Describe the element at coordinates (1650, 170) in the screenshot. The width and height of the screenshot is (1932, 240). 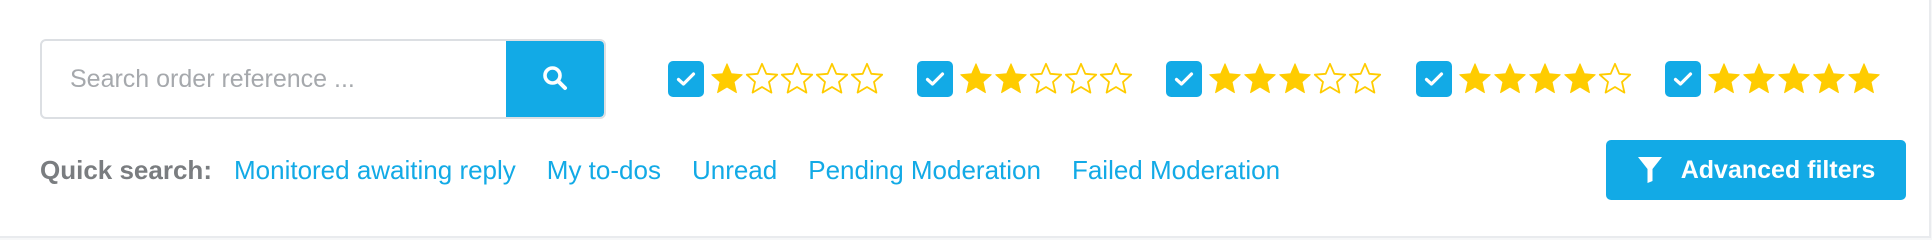
I see `filter-icon` at that location.